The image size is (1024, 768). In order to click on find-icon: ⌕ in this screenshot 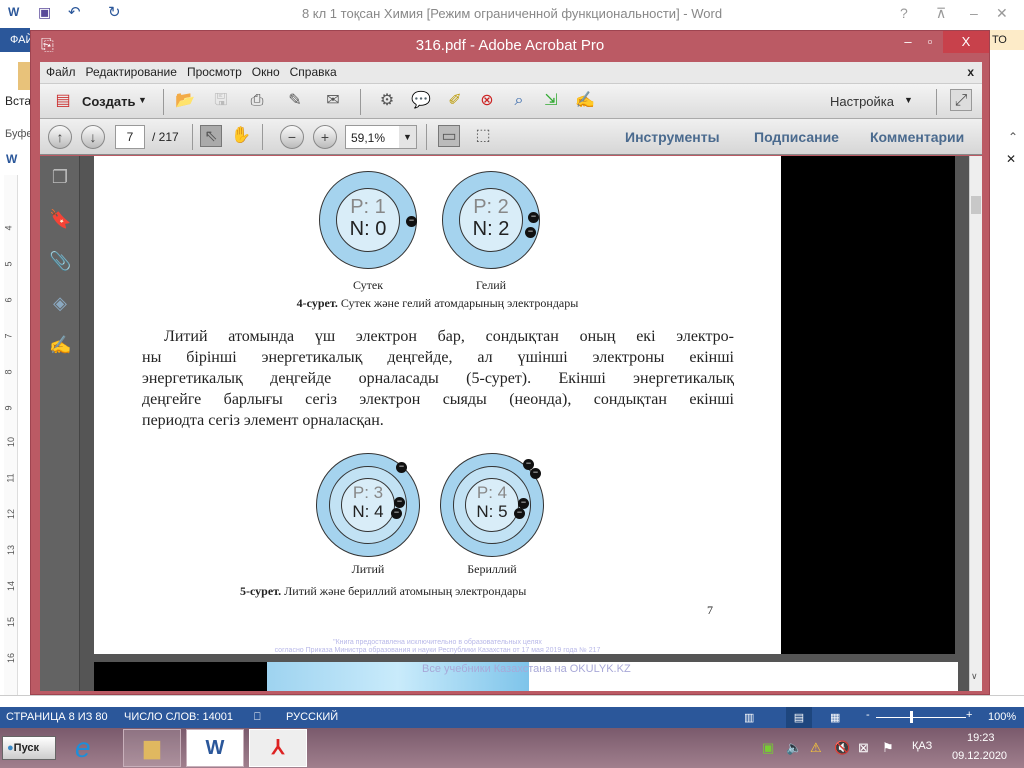, I will do `click(519, 101)`.